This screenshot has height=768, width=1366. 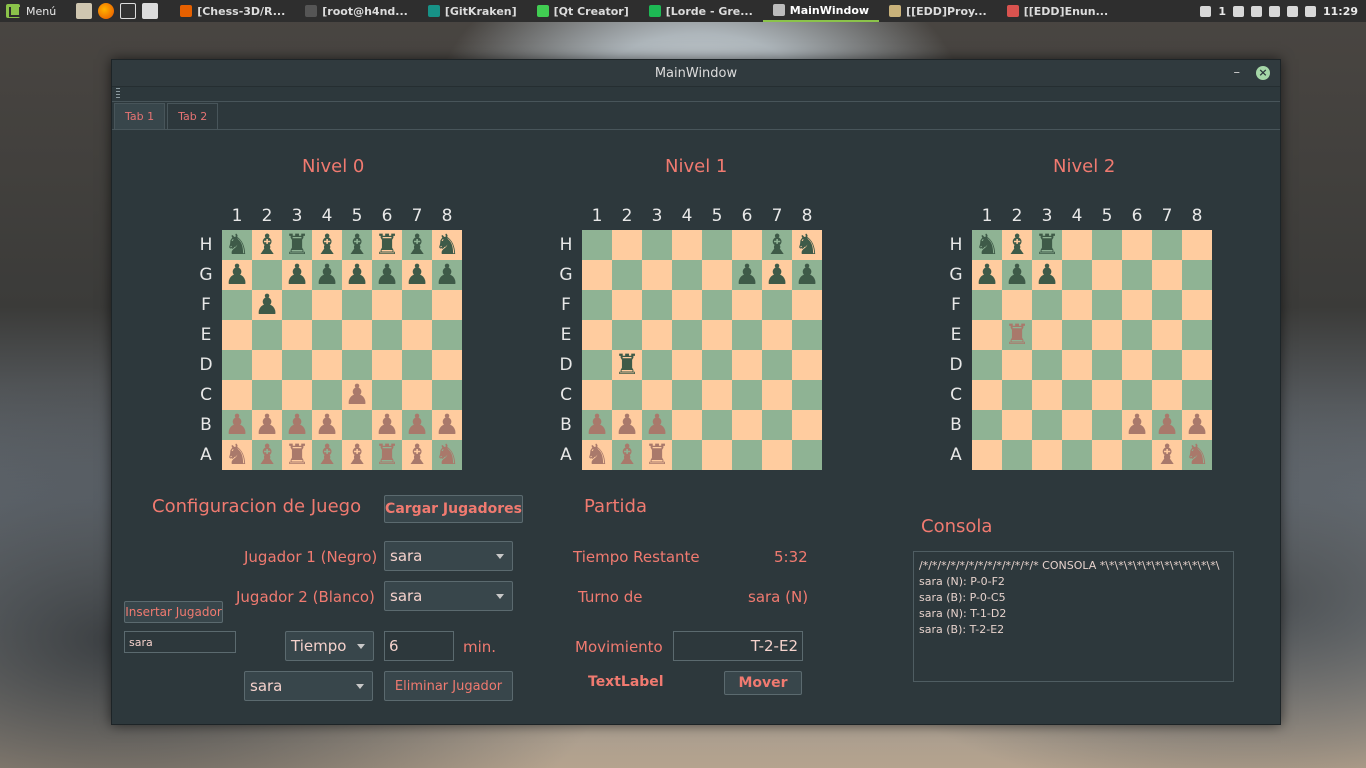 What do you see at coordinates (140, 116) in the screenshot?
I see `tab-1: Tab 1` at bounding box center [140, 116].